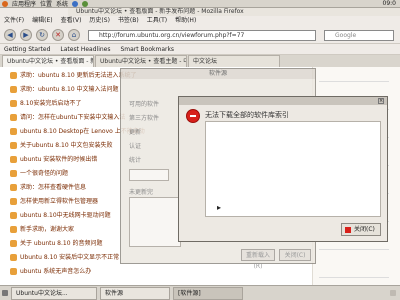  Describe the element at coordinates (56, 244) in the screenshot. I see `topic-row: 关于 ubuntu 8.10 的音频问题` at that location.